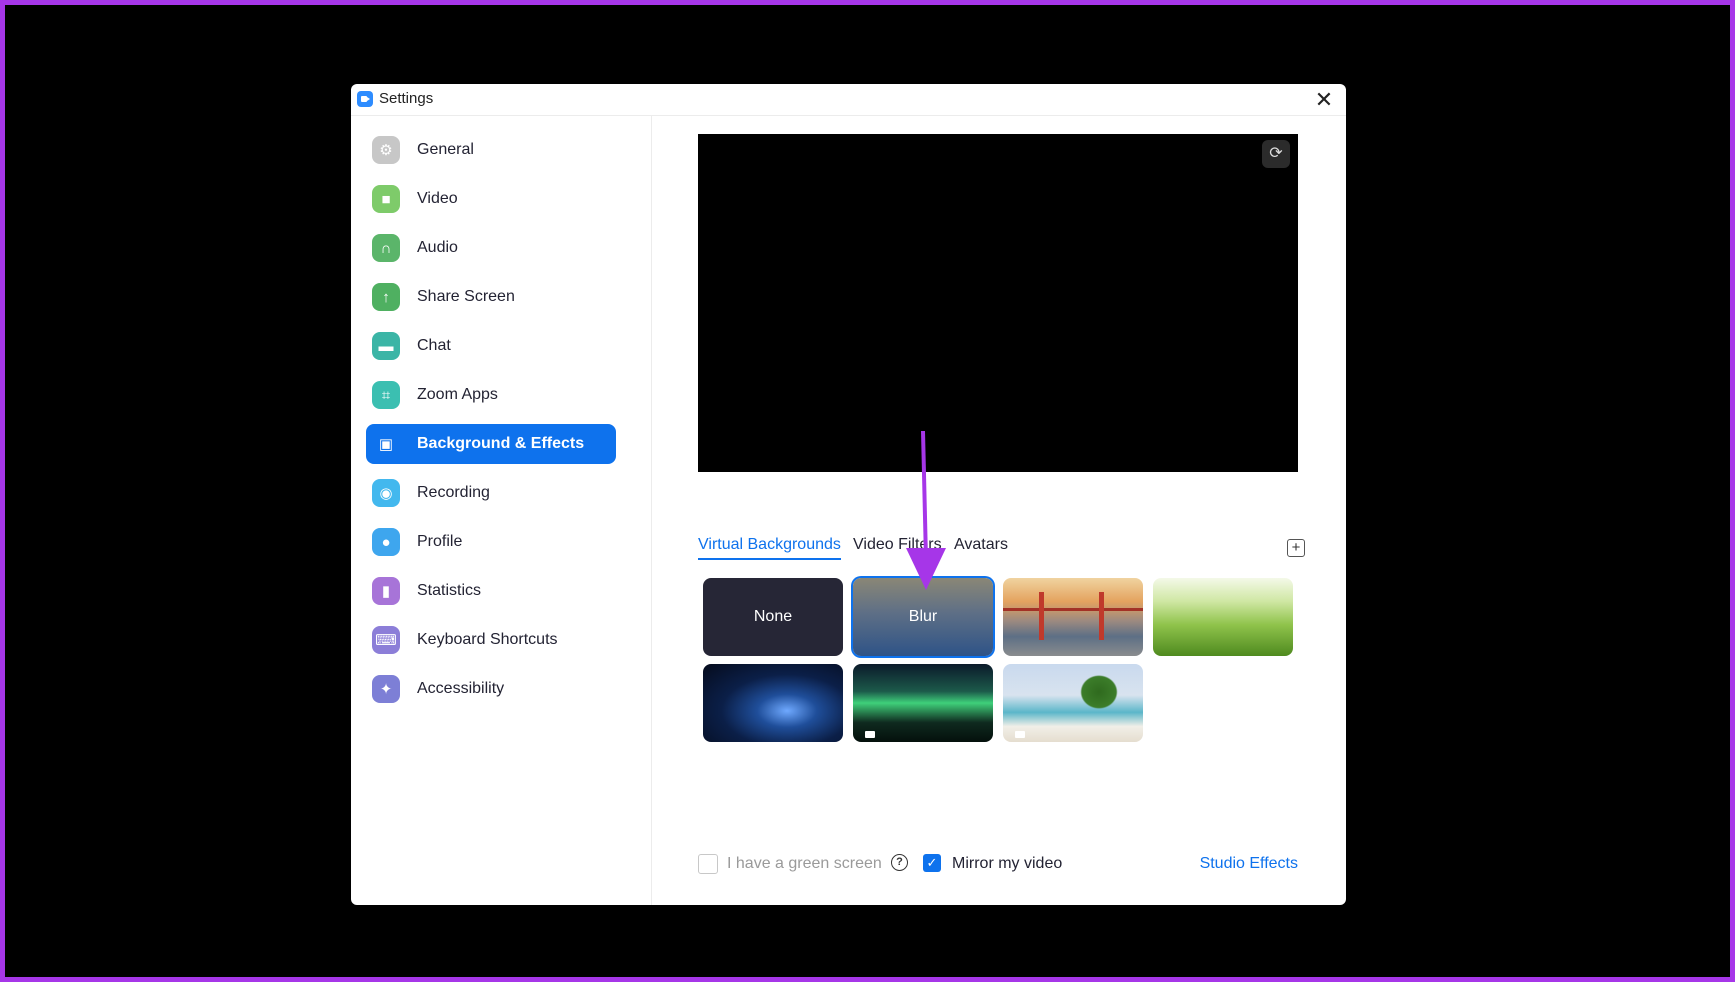  Describe the element at coordinates (491, 591) in the screenshot. I see `sidebar-item-statistics: ▮ Statistics` at that location.